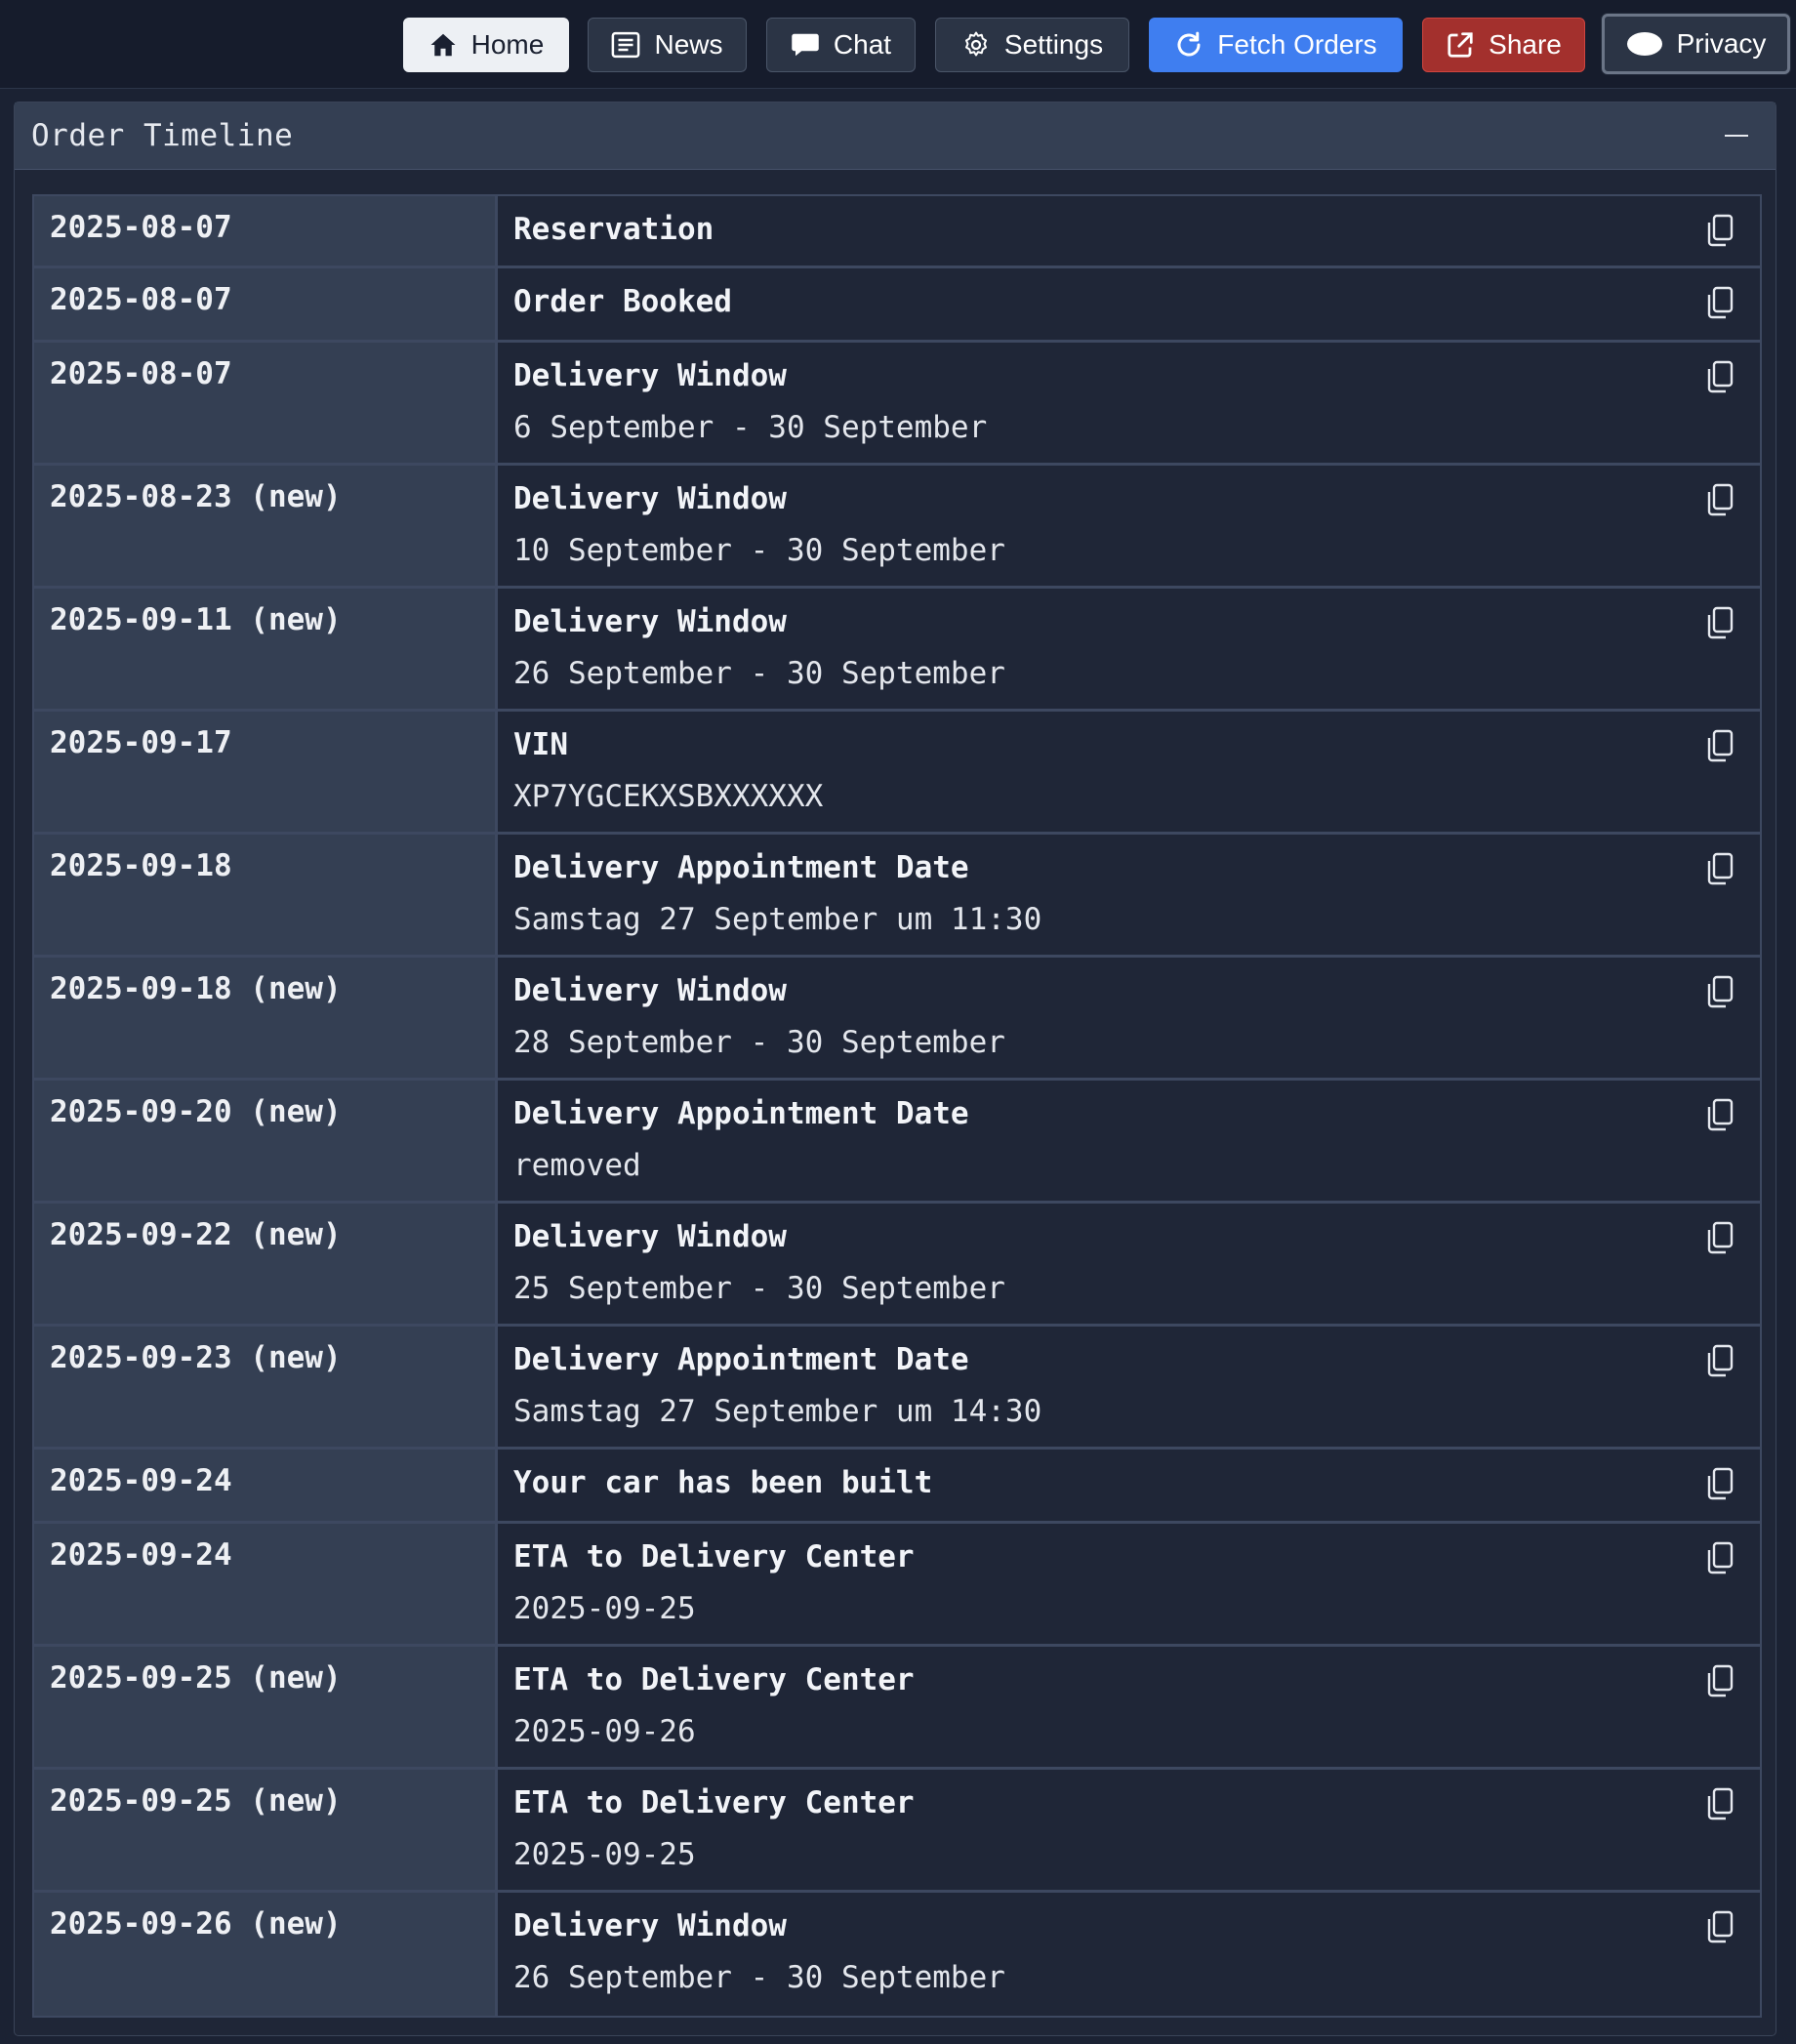 Image resolution: width=1796 pixels, height=2044 pixels. I want to click on chat-button: Chat, so click(841, 45).